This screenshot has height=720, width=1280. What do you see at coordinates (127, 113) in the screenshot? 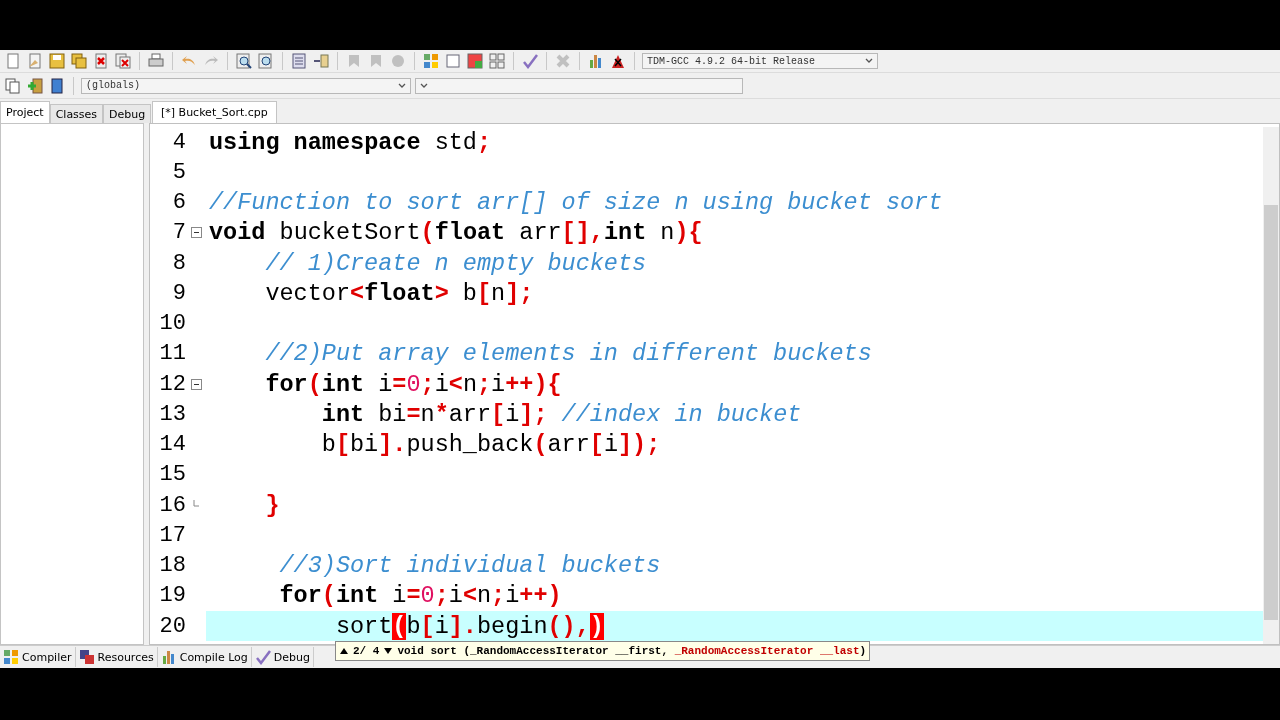
I see `panel-tab: Debug` at bounding box center [127, 113].